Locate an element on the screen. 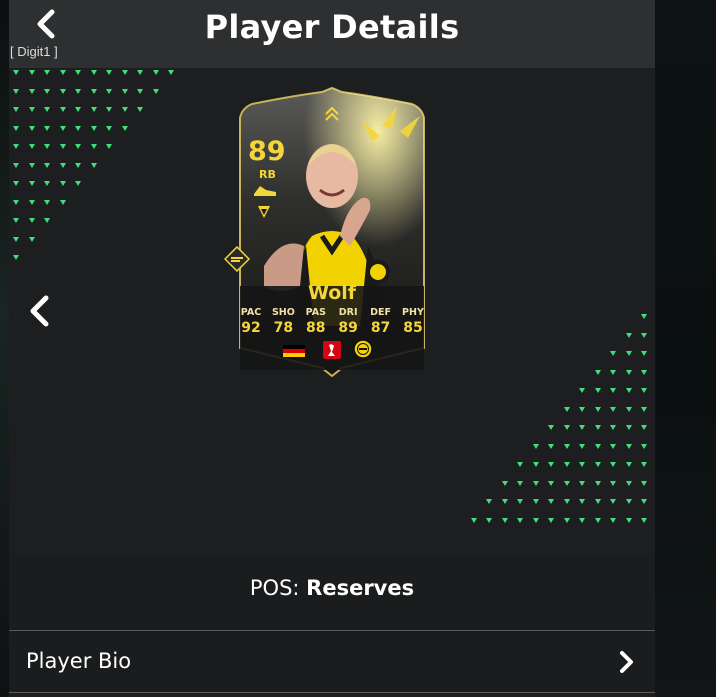  stat-label: DEF is located at coordinates (380, 312).